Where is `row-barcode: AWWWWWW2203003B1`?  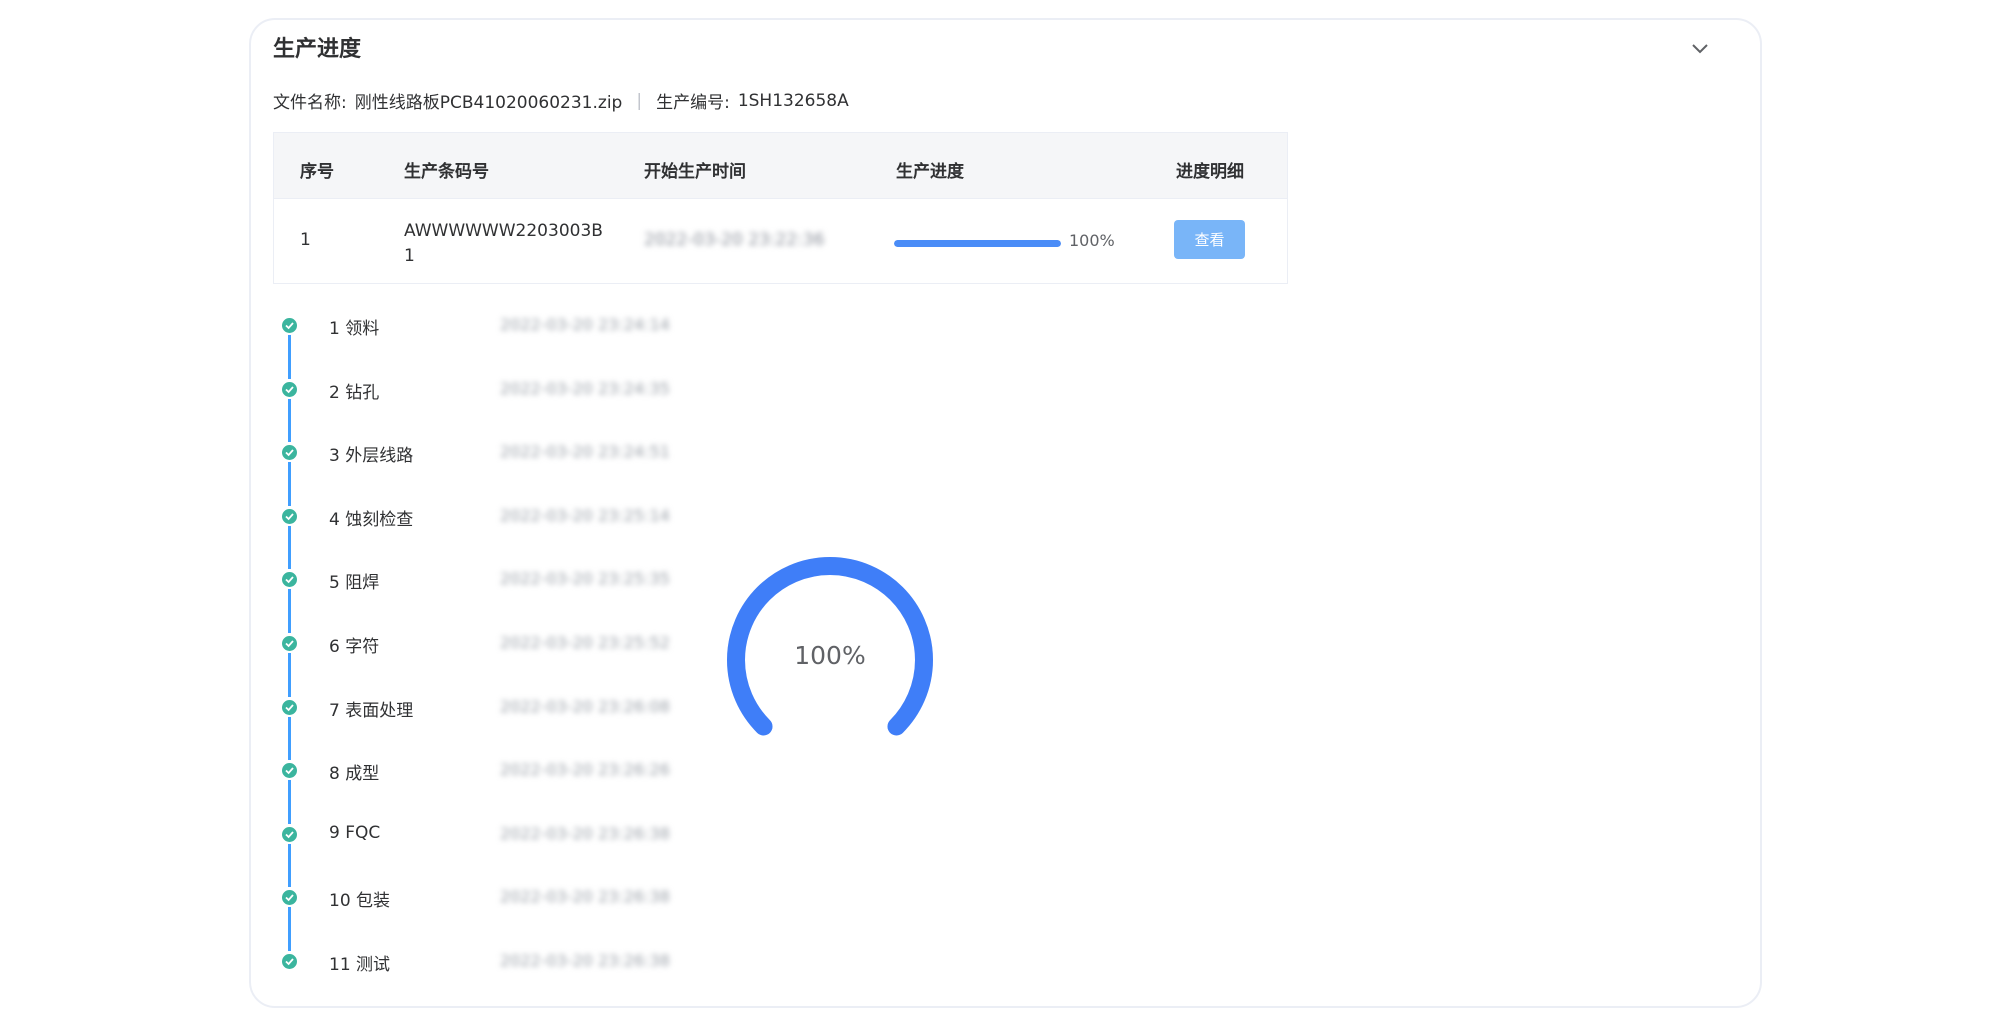
row-barcode: AWWWWWW2203003B1 is located at coordinates (503, 243).